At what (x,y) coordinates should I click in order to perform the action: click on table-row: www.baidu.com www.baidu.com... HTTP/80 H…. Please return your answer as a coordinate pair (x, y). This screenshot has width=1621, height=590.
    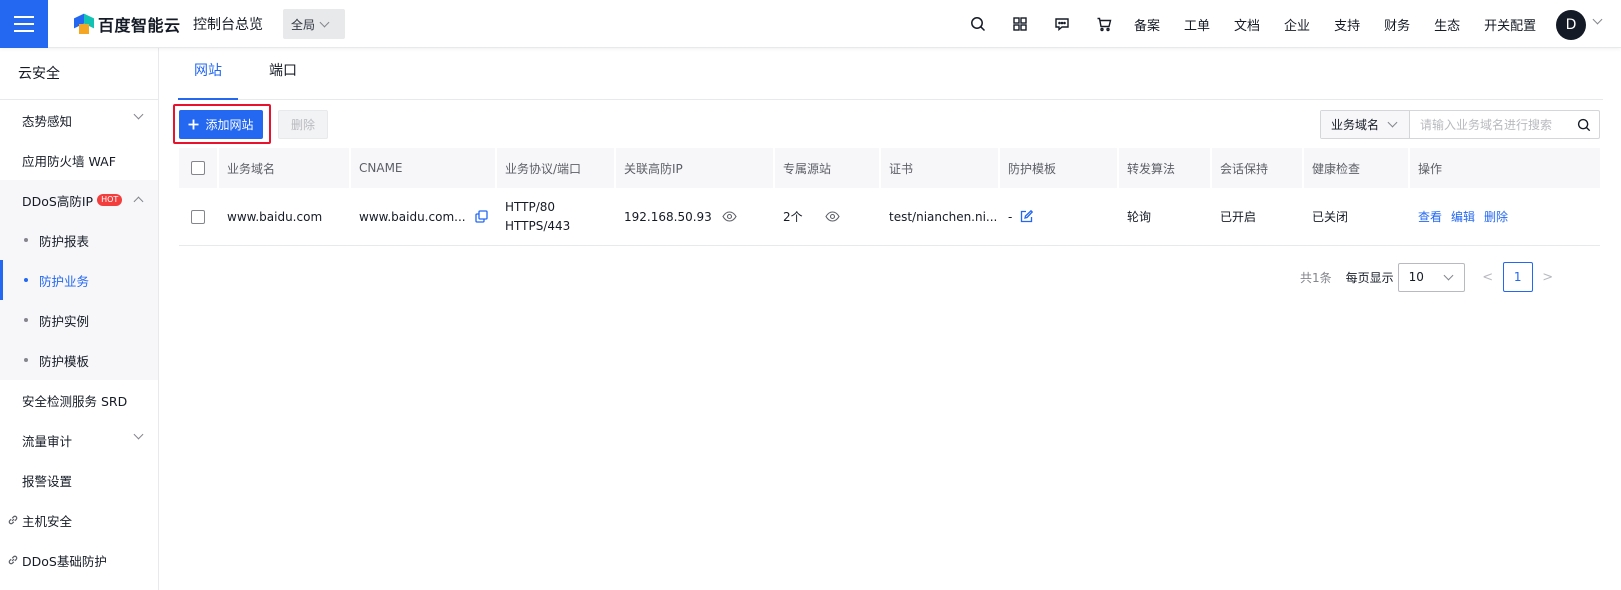
    Looking at the image, I should click on (889, 217).